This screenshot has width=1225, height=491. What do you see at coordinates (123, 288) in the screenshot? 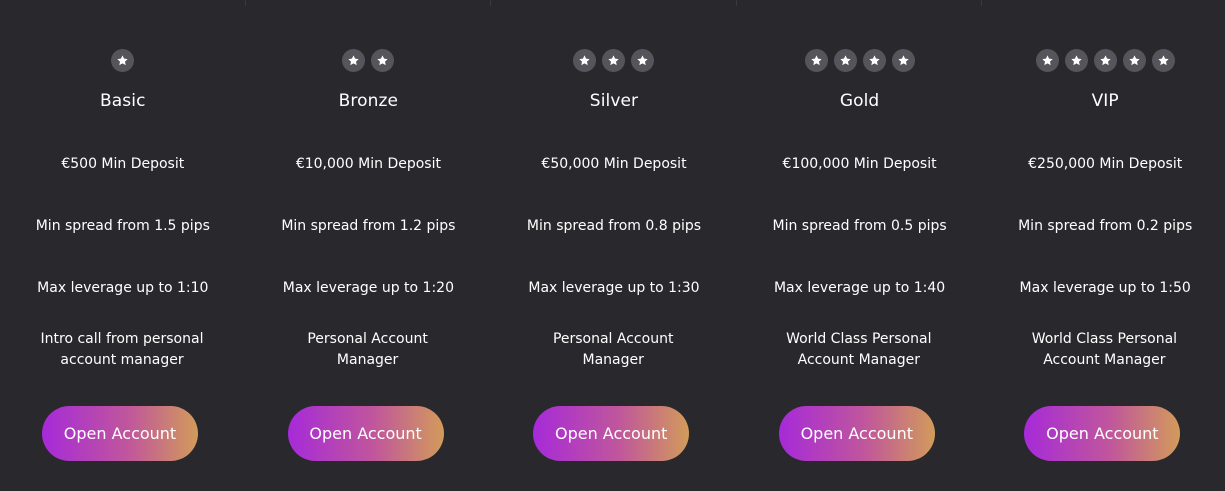
I see `max-leverage: Max leverage up to 1:10` at bounding box center [123, 288].